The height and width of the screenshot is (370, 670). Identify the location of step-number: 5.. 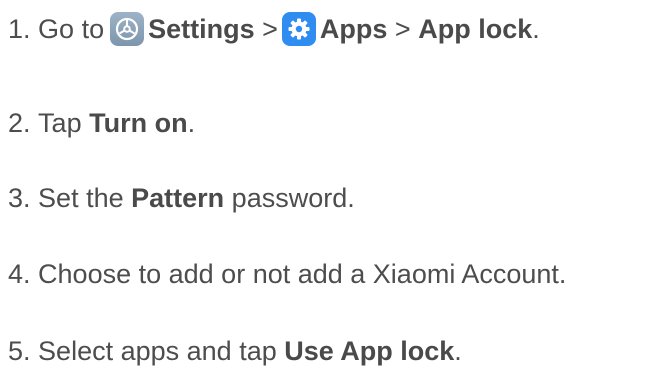
(19, 351).